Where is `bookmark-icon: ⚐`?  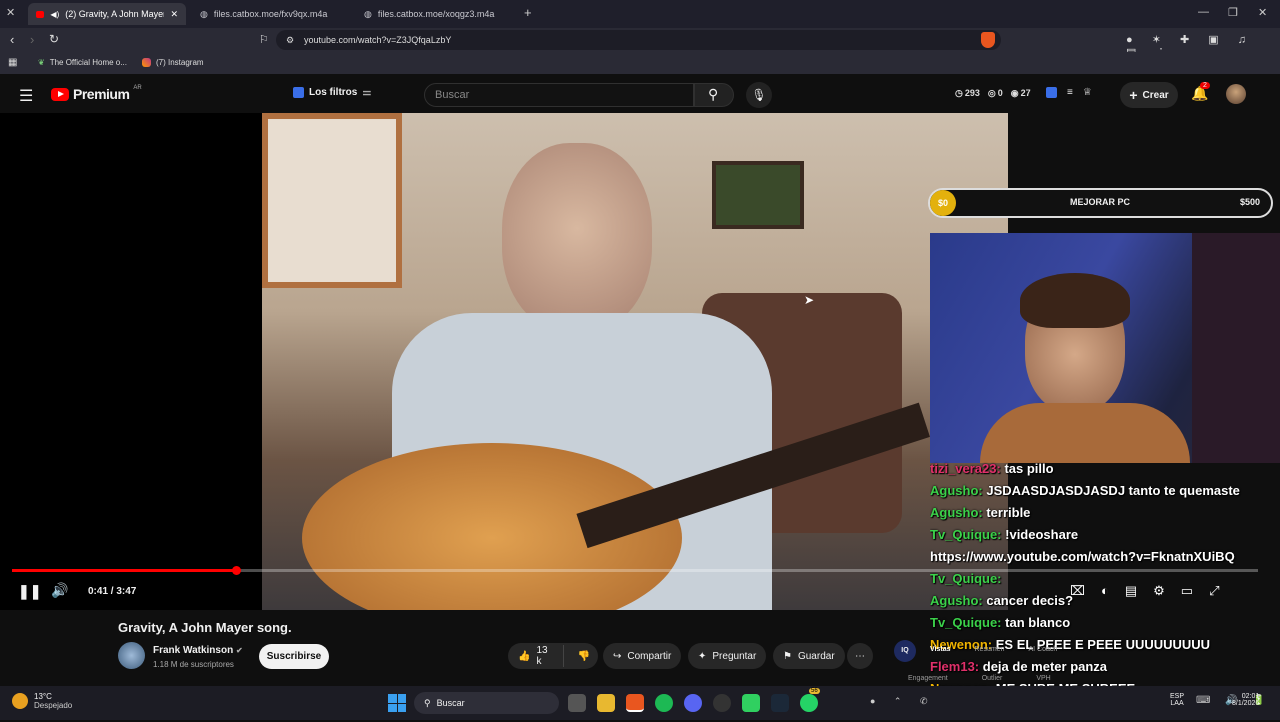
bookmark-icon: ⚐ is located at coordinates (264, 39).